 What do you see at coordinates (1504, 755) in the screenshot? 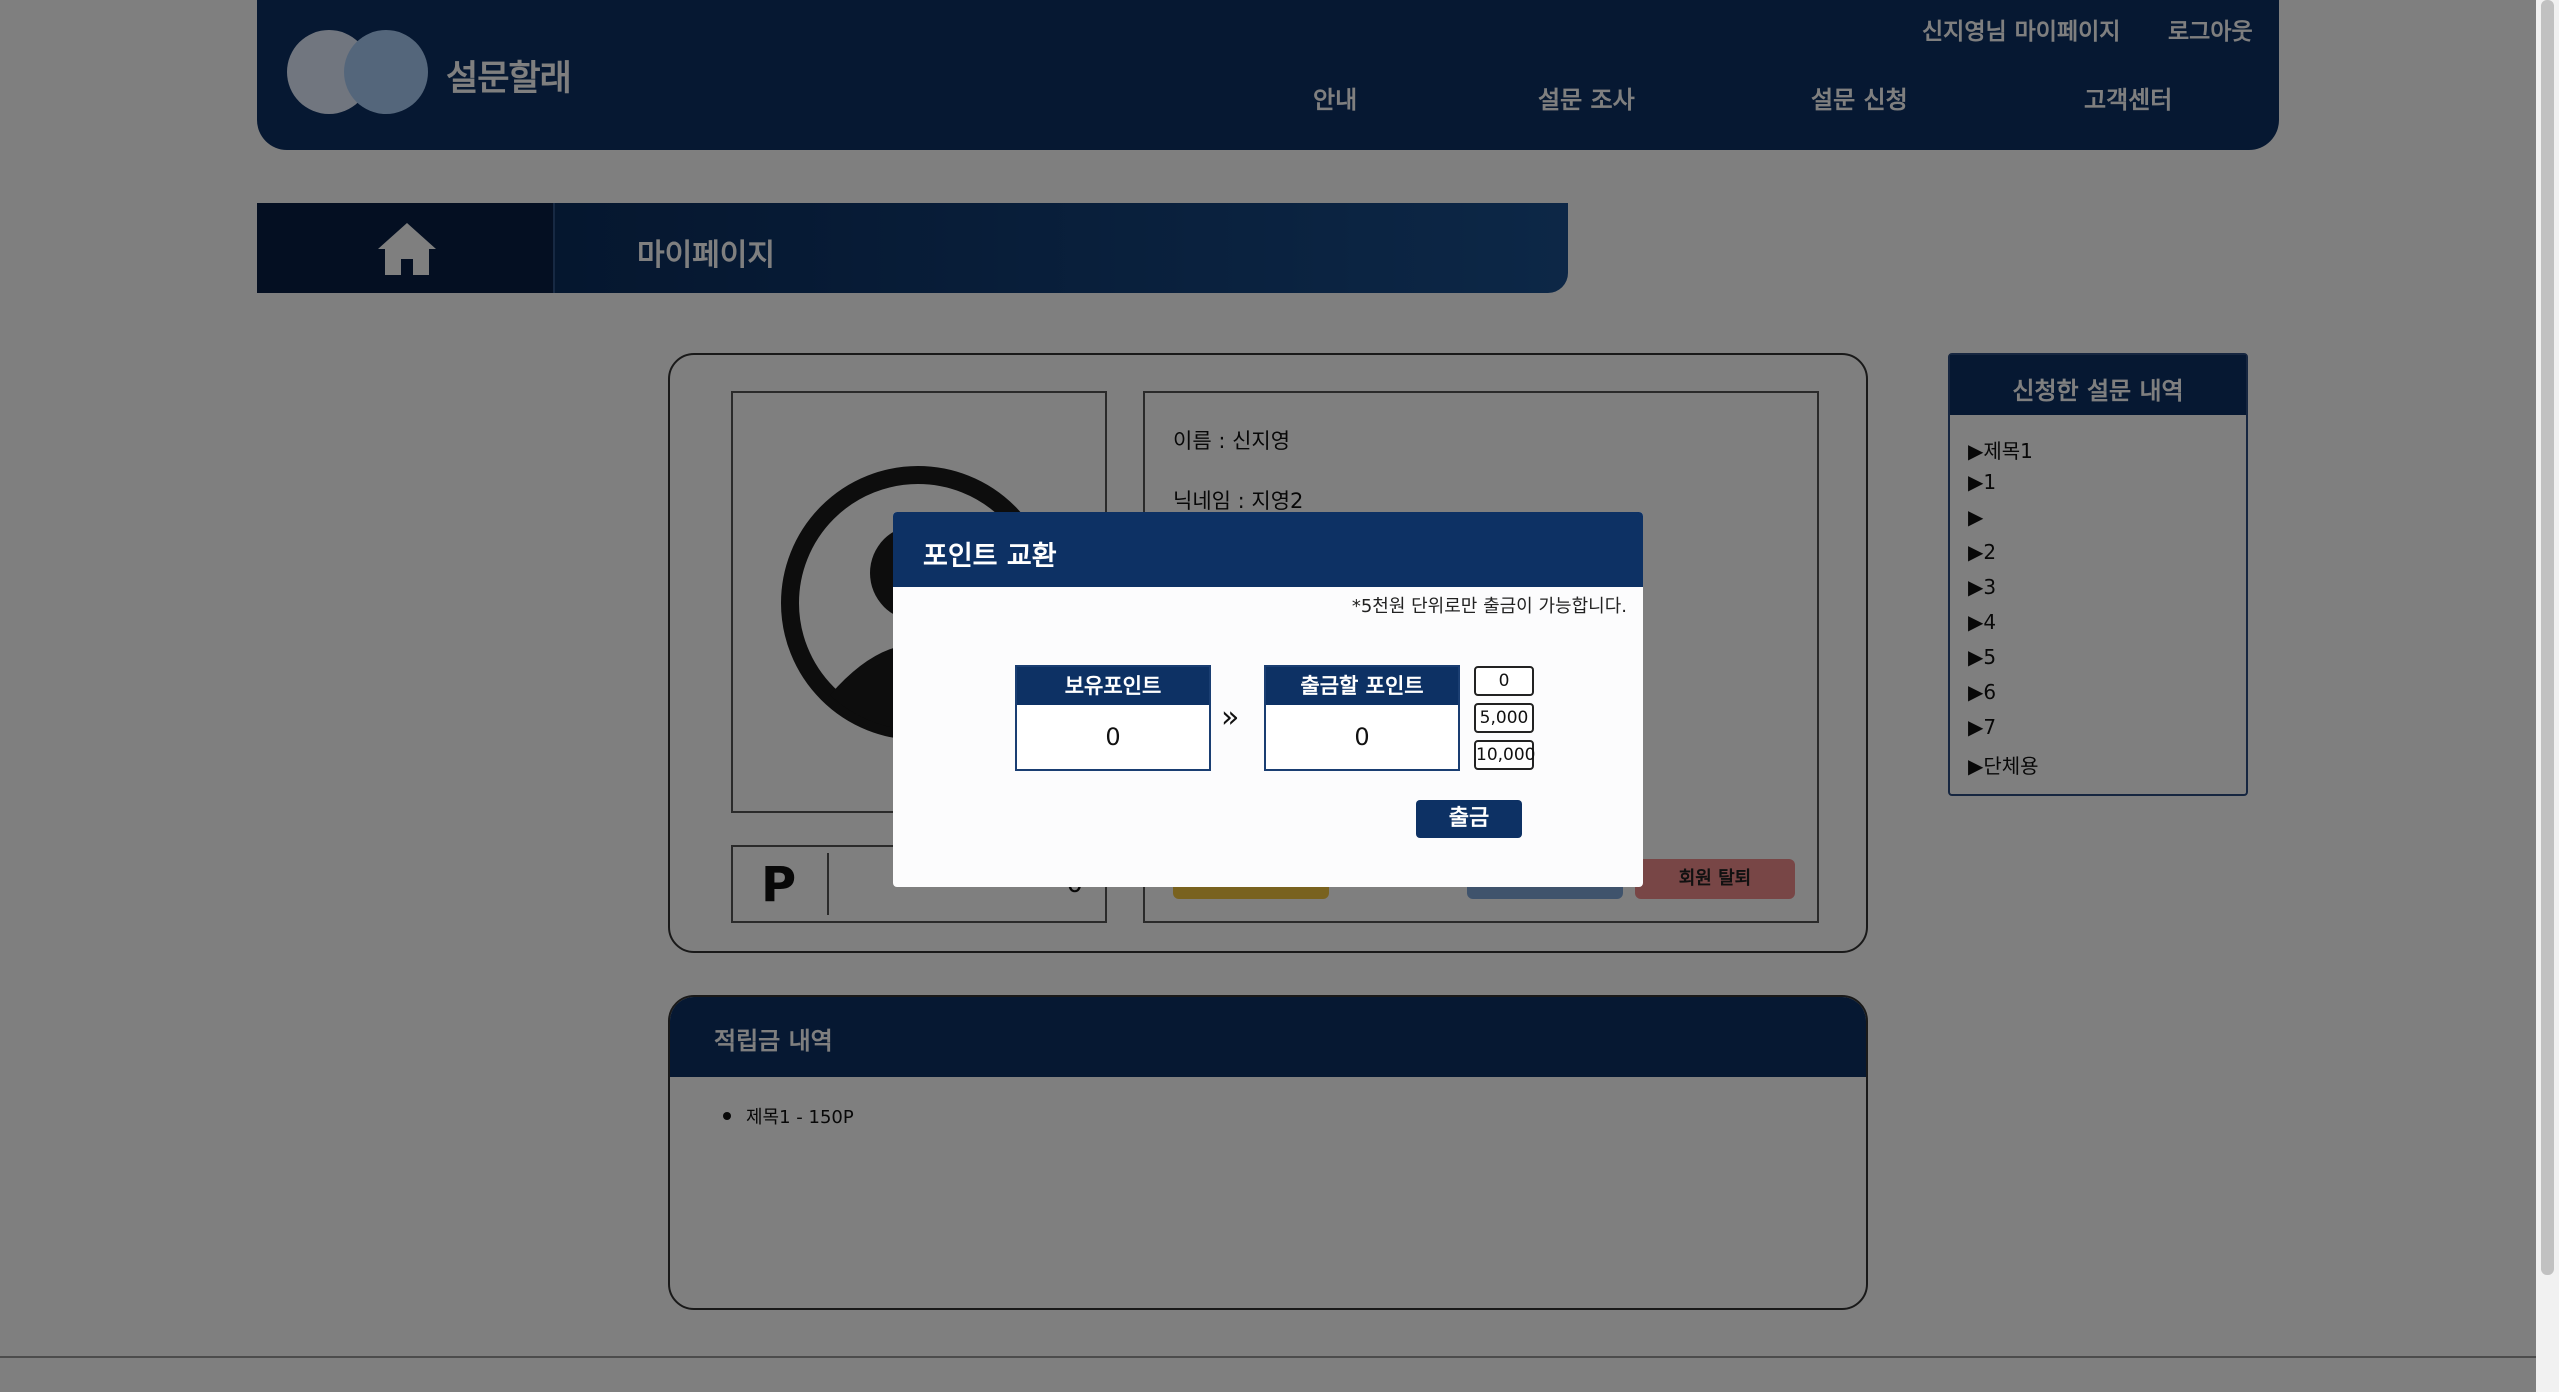
I see `amount-10000-button: 10,000` at bounding box center [1504, 755].